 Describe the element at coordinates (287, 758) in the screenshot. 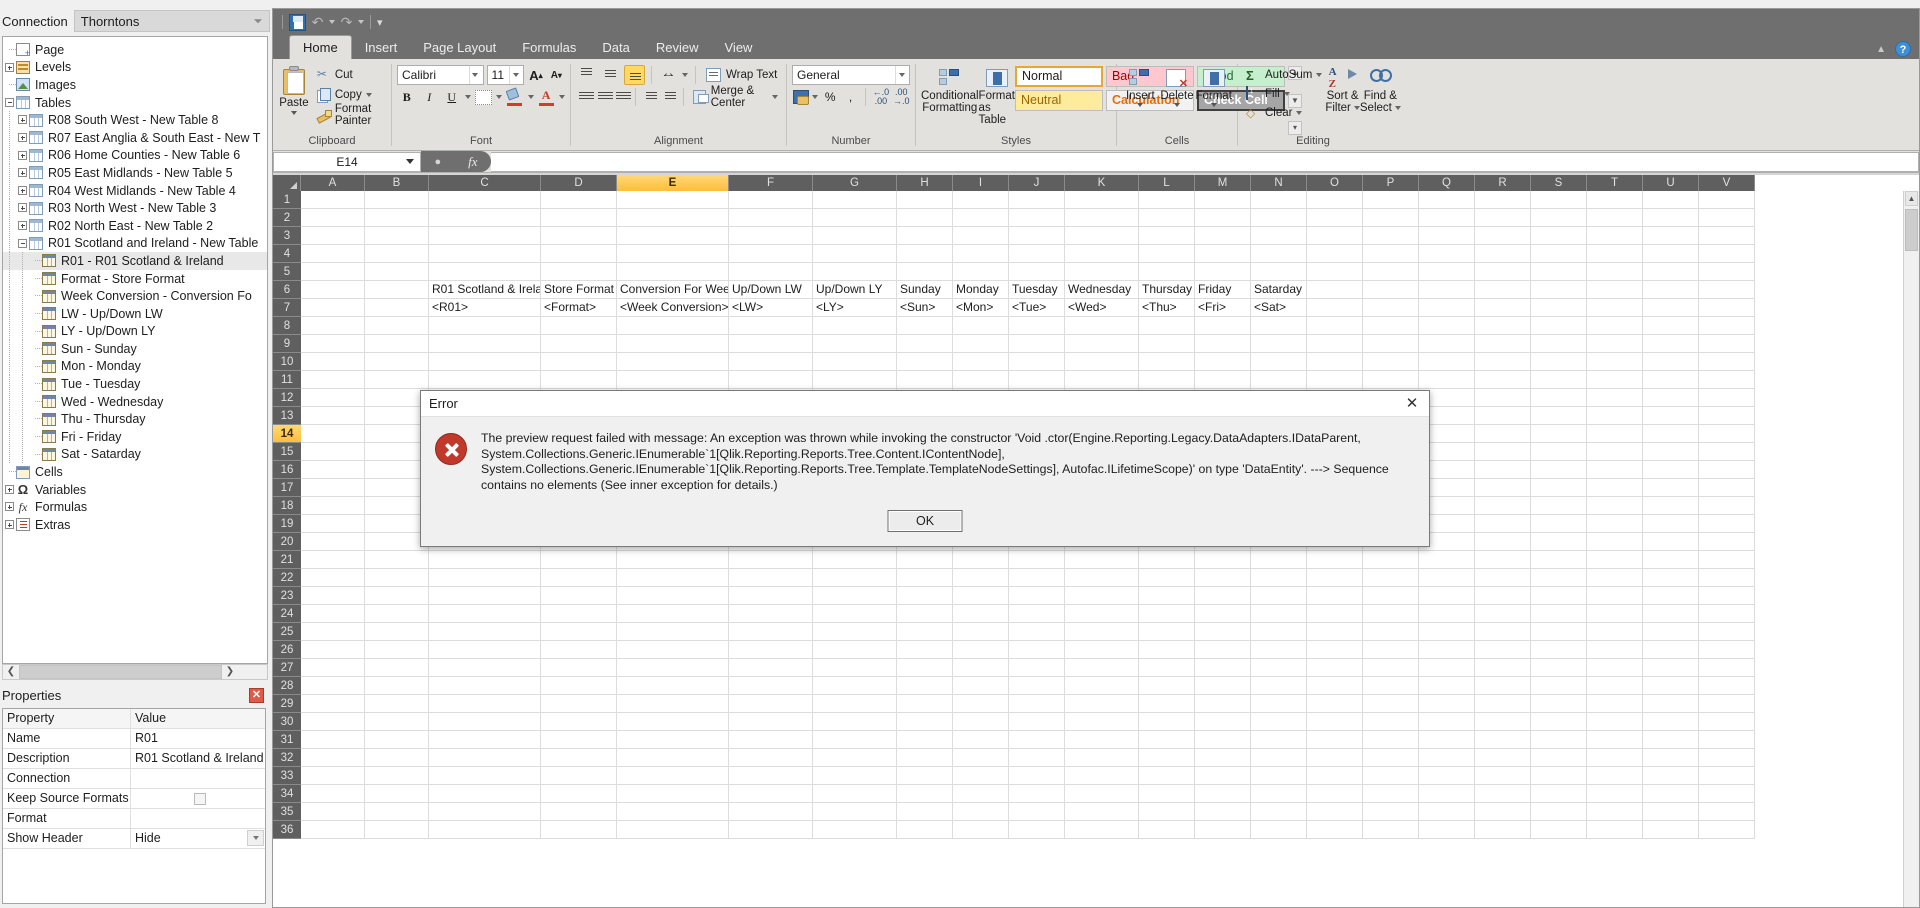

I see `row-header-32: 32` at that location.